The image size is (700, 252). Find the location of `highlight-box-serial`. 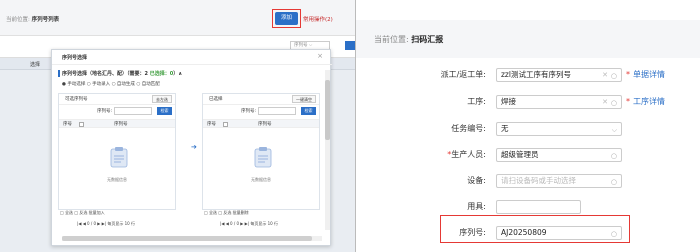

highlight-box-serial is located at coordinates (535, 229).